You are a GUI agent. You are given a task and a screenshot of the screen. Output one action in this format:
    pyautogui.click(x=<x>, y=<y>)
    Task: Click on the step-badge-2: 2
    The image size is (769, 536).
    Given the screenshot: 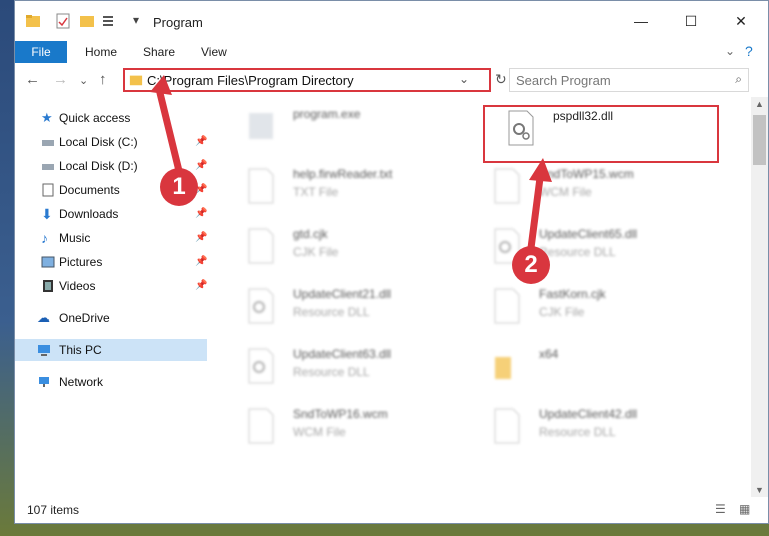 What is the action you would take?
    pyautogui.click(x=531, y=265)
    